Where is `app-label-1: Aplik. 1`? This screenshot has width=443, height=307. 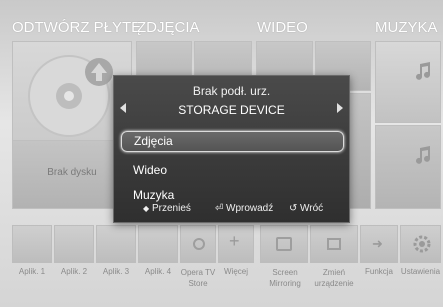
app-label-1: Aplik. 1 is located at coordinates (32, 271).